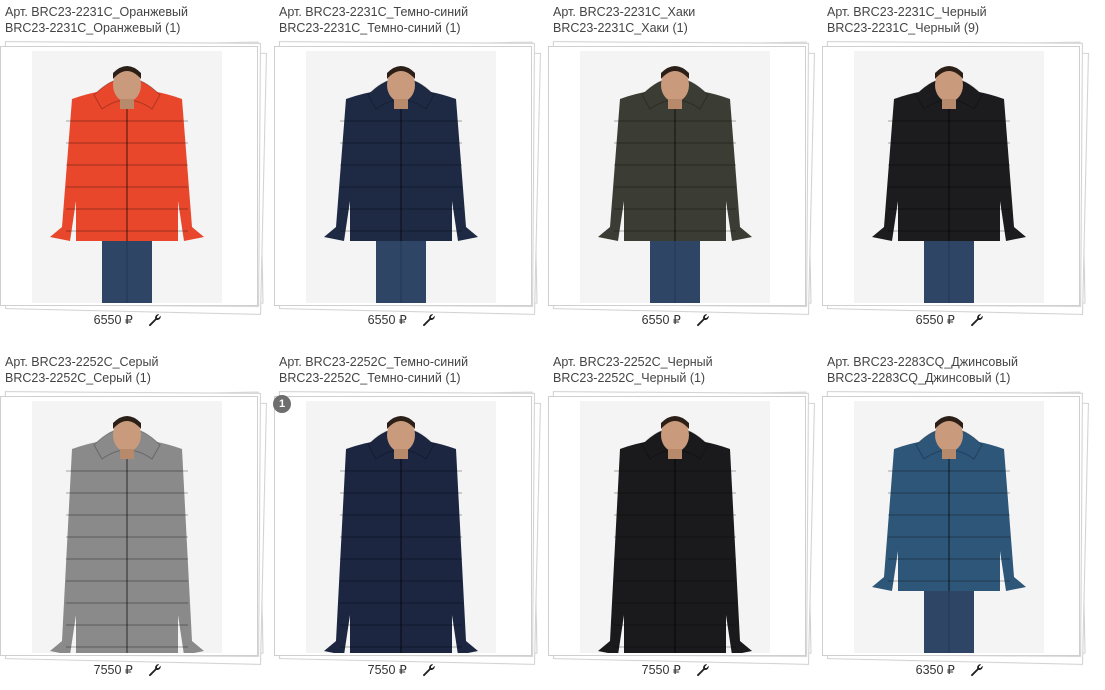 This screenshot has height=690, width=1105. I want to click on product-article: Арт. BRC23-2252C_Серый, so click(82, 362).